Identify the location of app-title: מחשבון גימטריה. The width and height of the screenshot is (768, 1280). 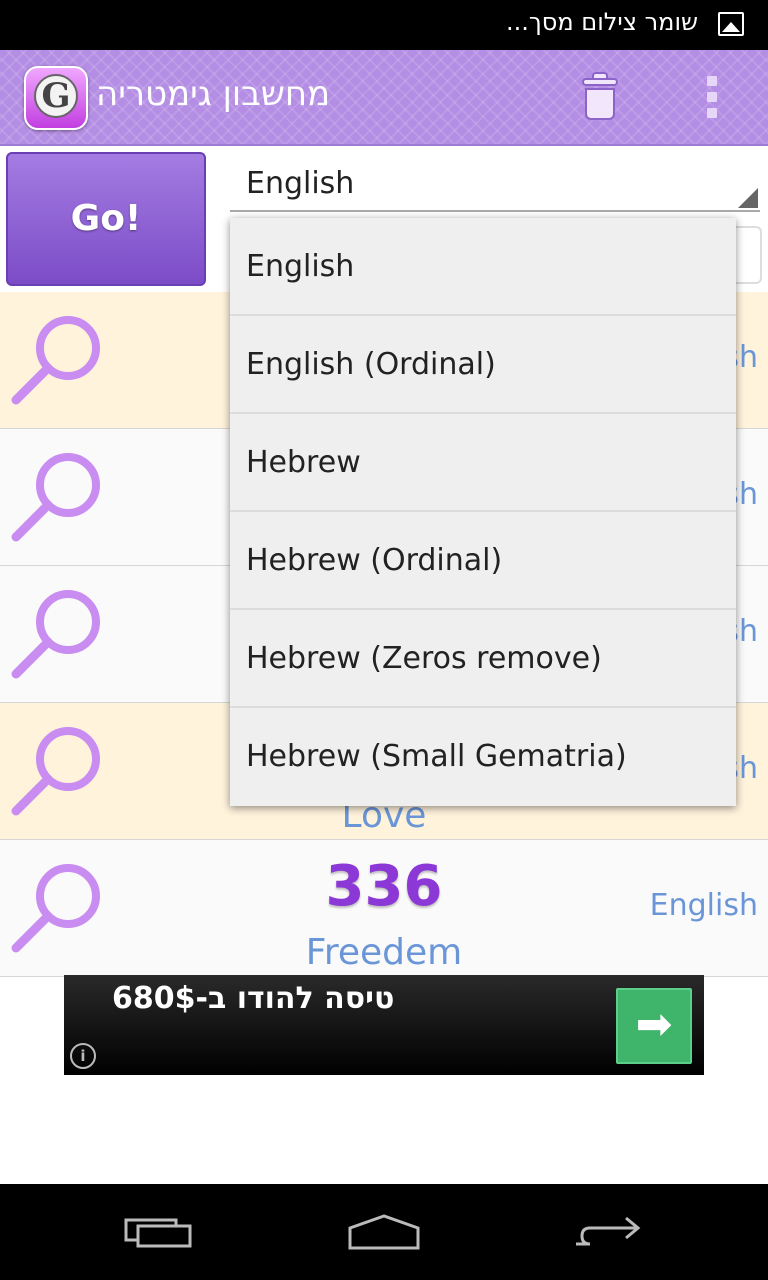
(213, 94).